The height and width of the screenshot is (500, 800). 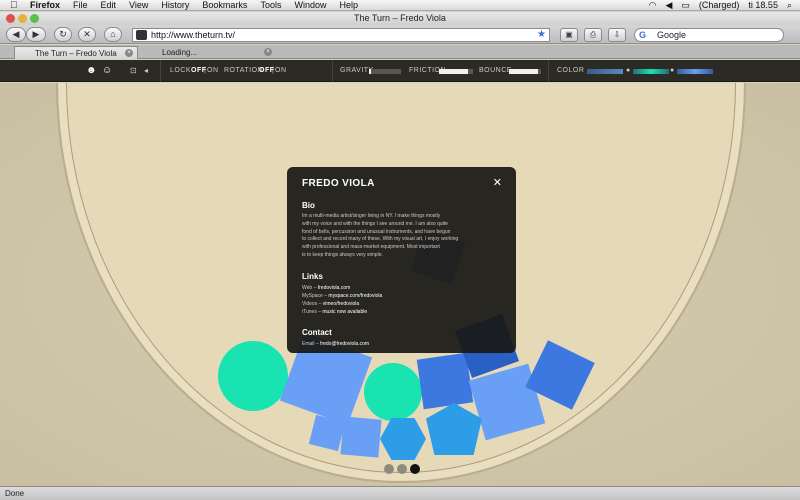 What do you see at coordinates (36, 34) in the screenshot?
I see `forward-button: ▶` at bounding box center [36, 34].